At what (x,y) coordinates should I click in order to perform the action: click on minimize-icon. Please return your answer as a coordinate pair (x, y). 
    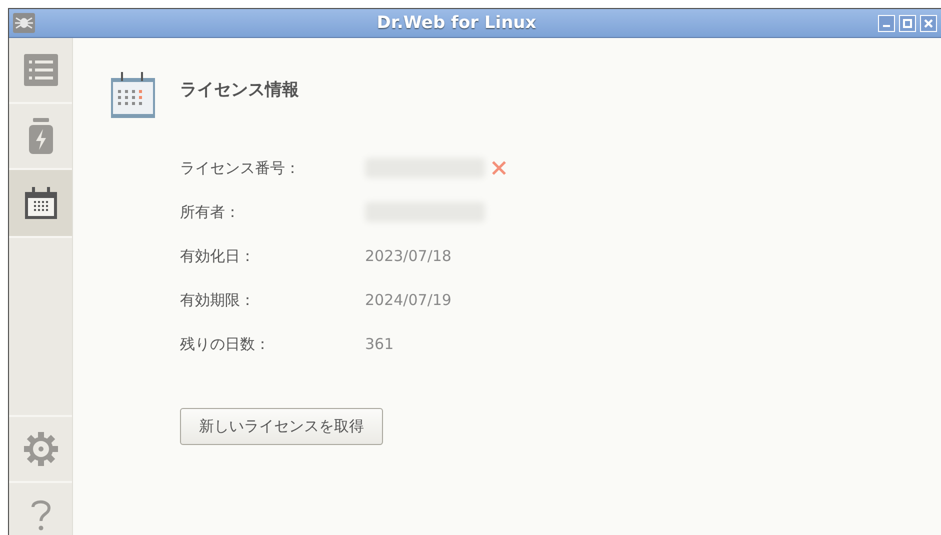
    Looking at the image, I should click on (886, 26).